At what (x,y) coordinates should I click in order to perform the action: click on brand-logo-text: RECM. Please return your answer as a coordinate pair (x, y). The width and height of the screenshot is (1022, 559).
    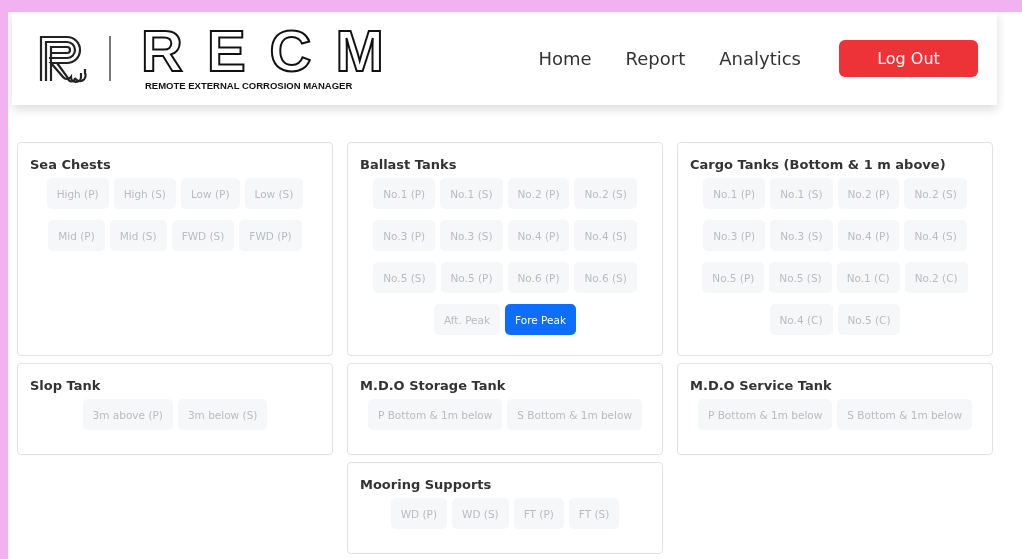
    Looking at the image, I should click on (274, 51).